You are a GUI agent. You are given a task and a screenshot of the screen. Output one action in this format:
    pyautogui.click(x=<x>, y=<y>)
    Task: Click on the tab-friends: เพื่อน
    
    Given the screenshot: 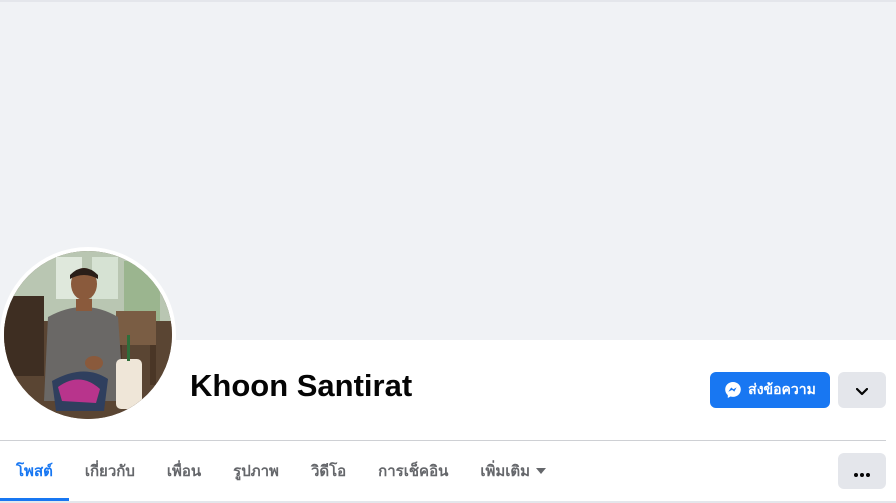 What is the action you would take?
    pyautogui.click(x=184, y=471)
    